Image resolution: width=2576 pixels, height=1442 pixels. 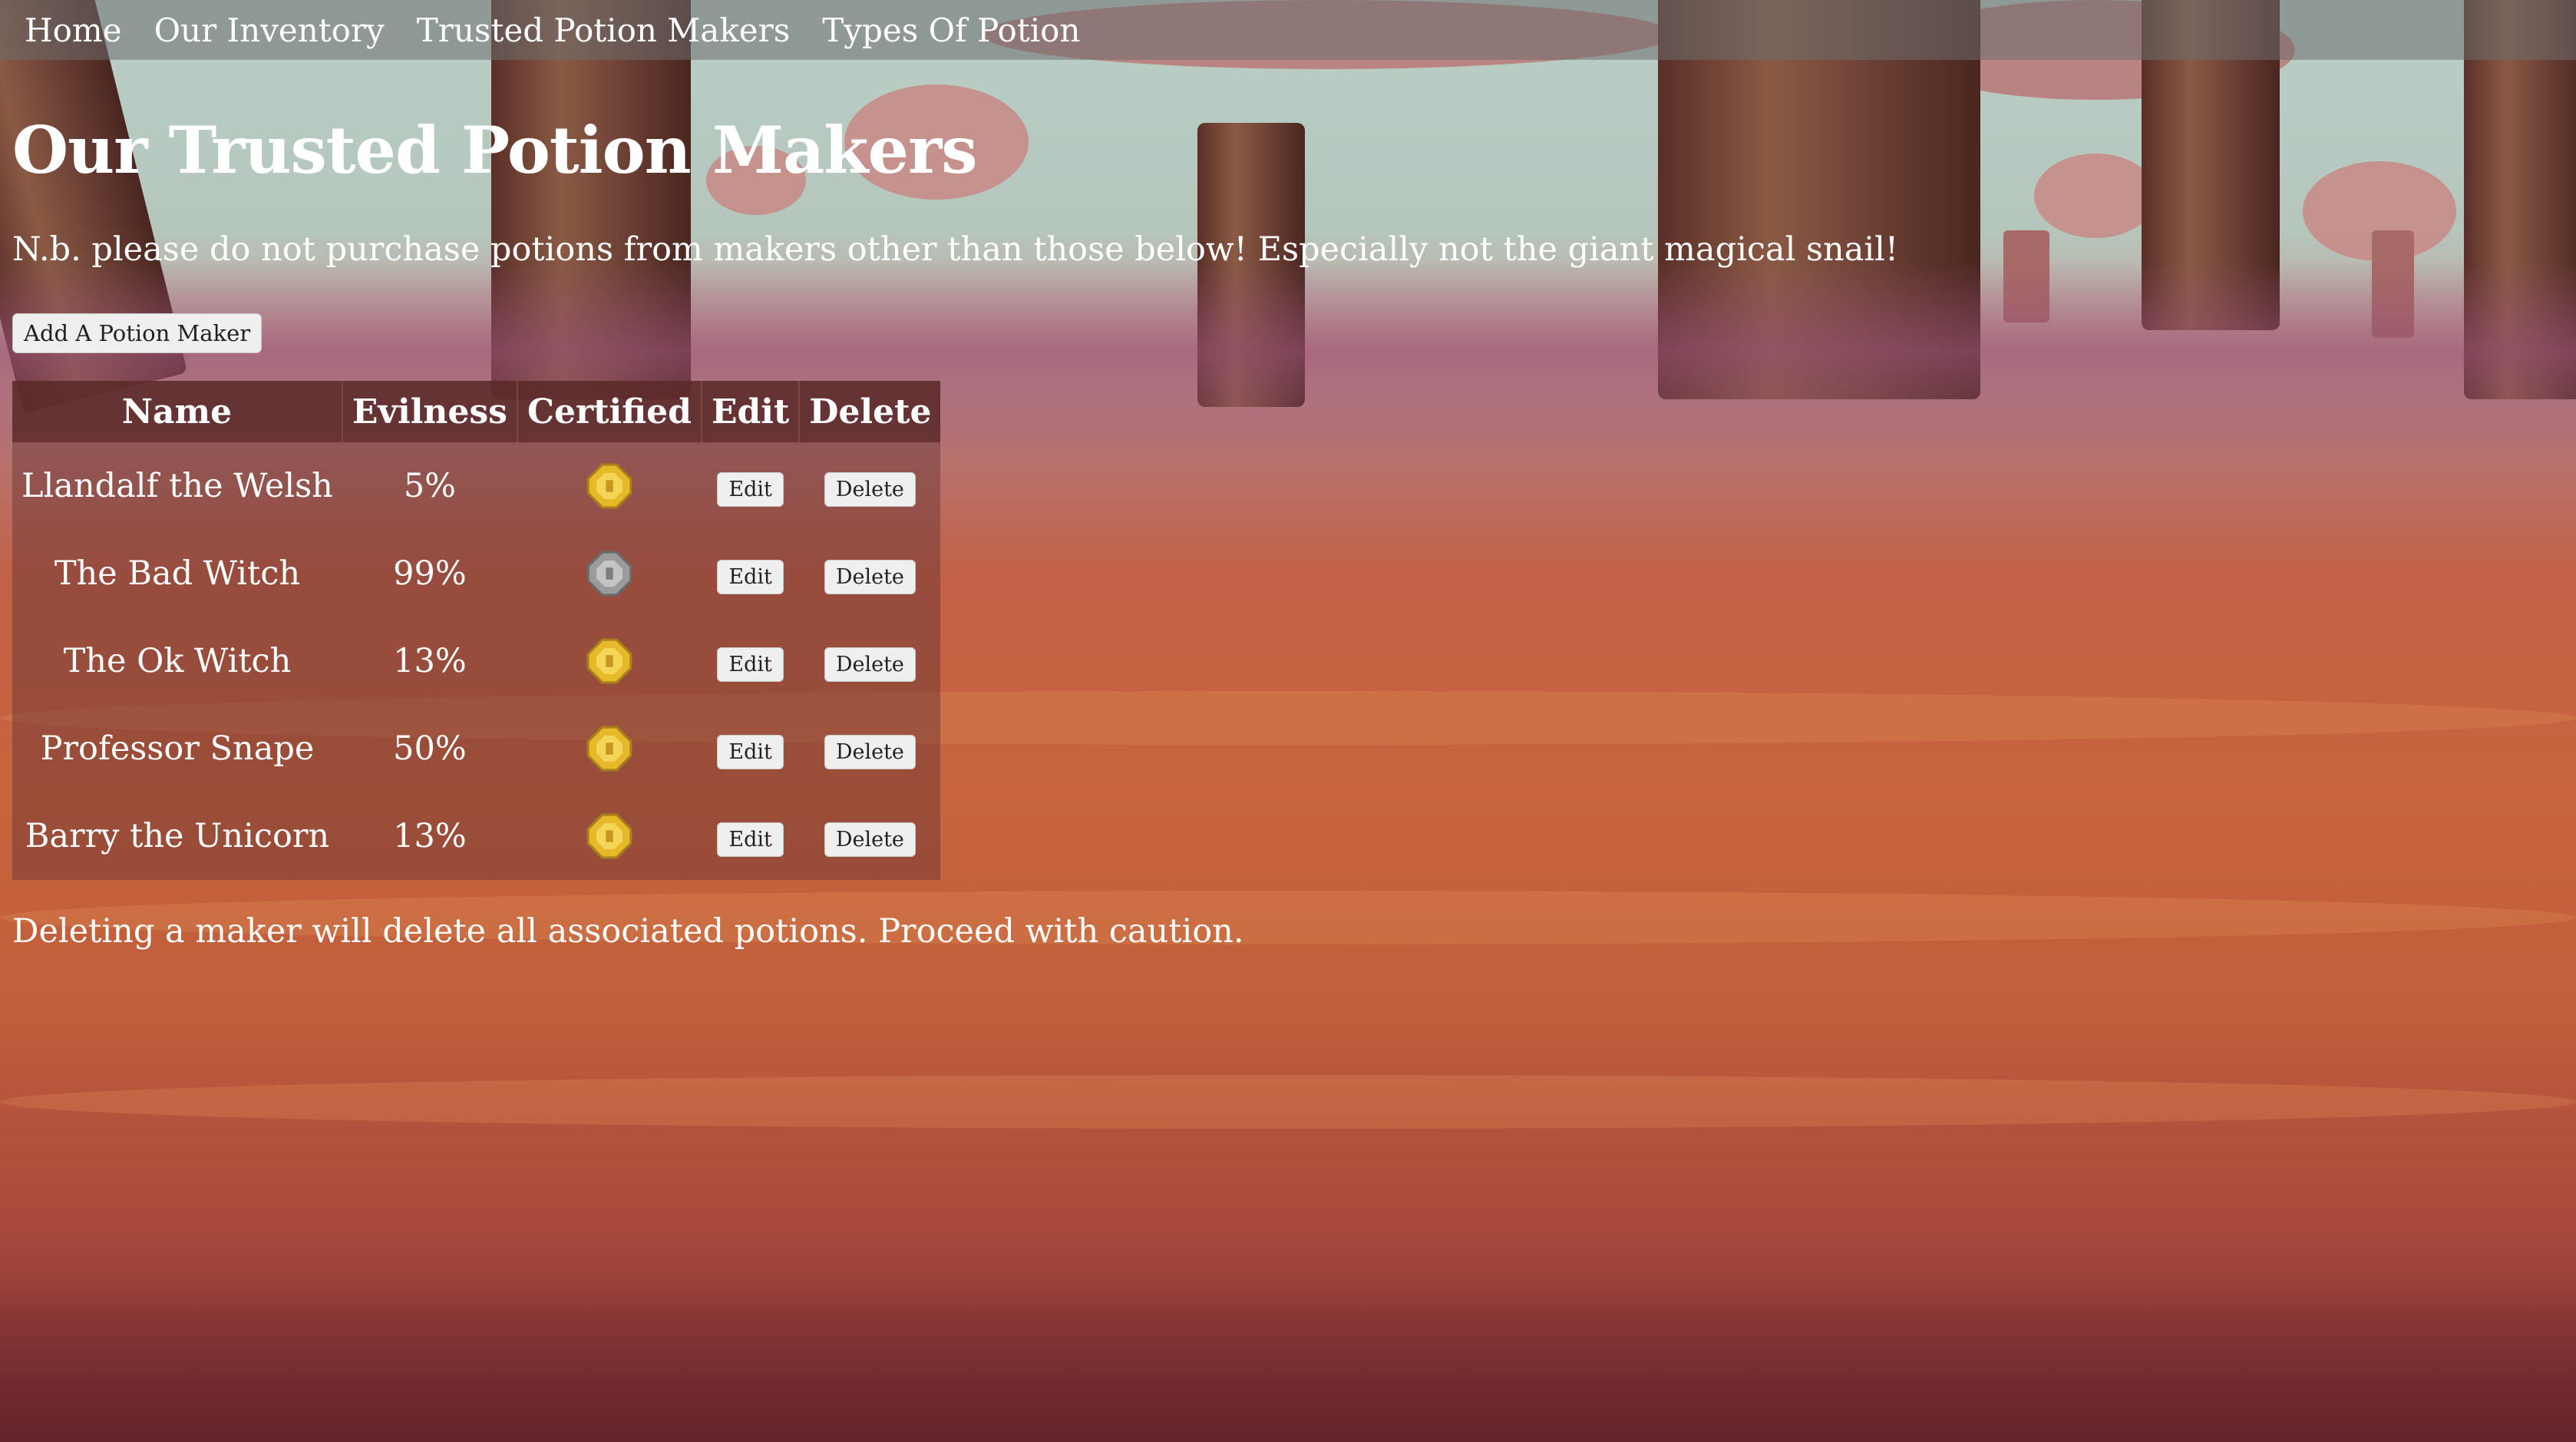 What do you see at coordinates (869, 412) in the screenshot?
I see `header-delete: Delete` at bounding box center [869, 412].